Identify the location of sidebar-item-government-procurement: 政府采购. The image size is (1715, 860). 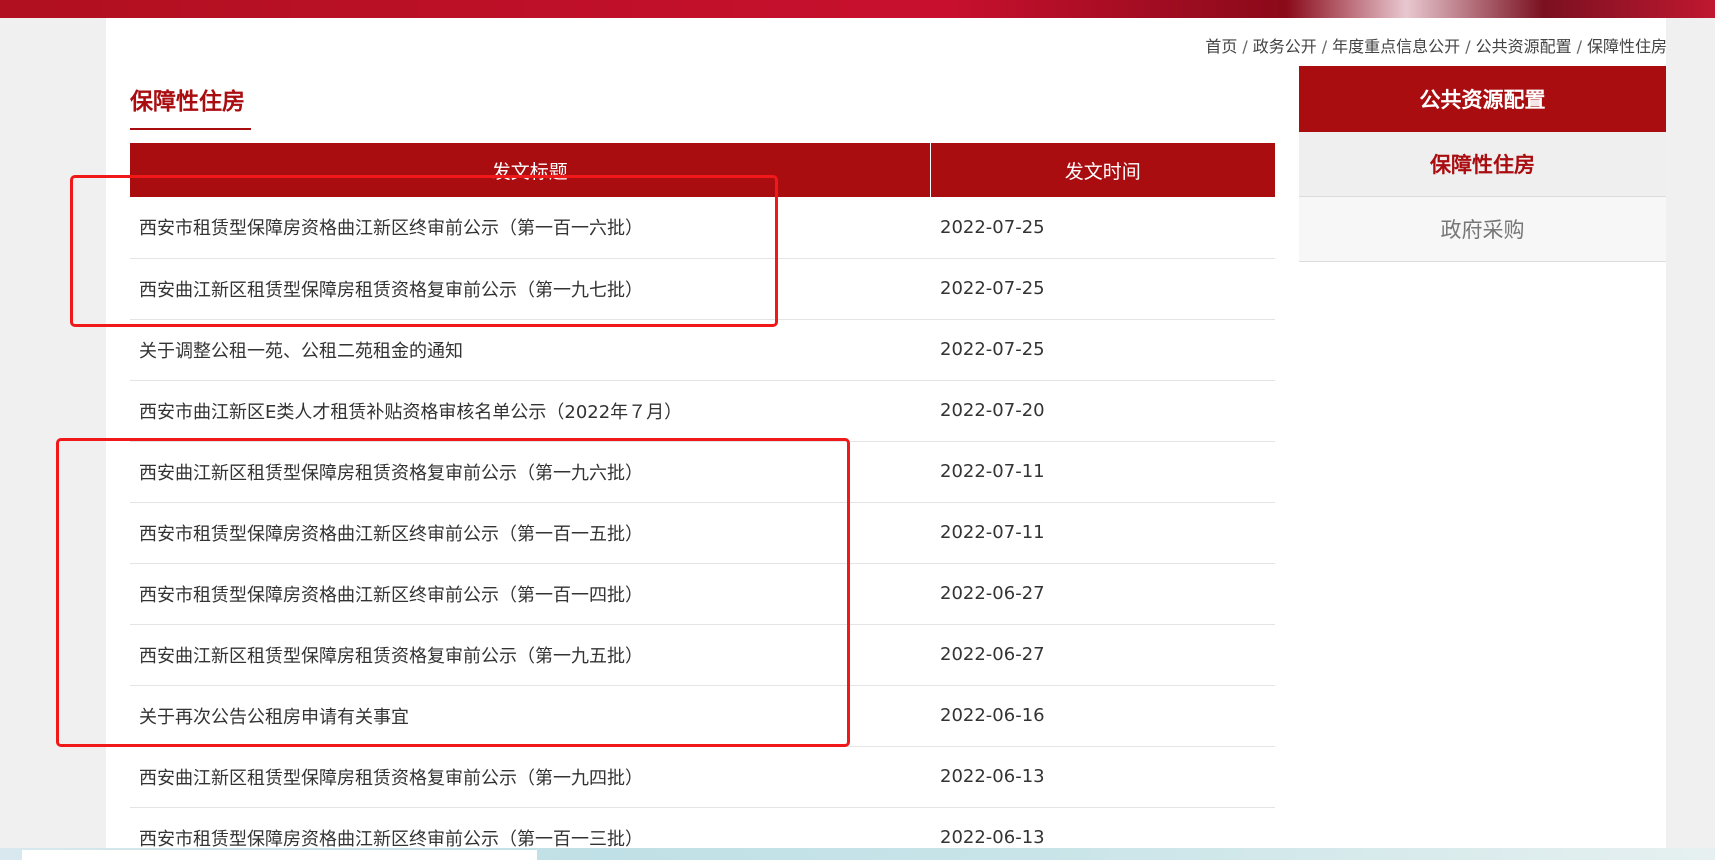
(1482, 229).